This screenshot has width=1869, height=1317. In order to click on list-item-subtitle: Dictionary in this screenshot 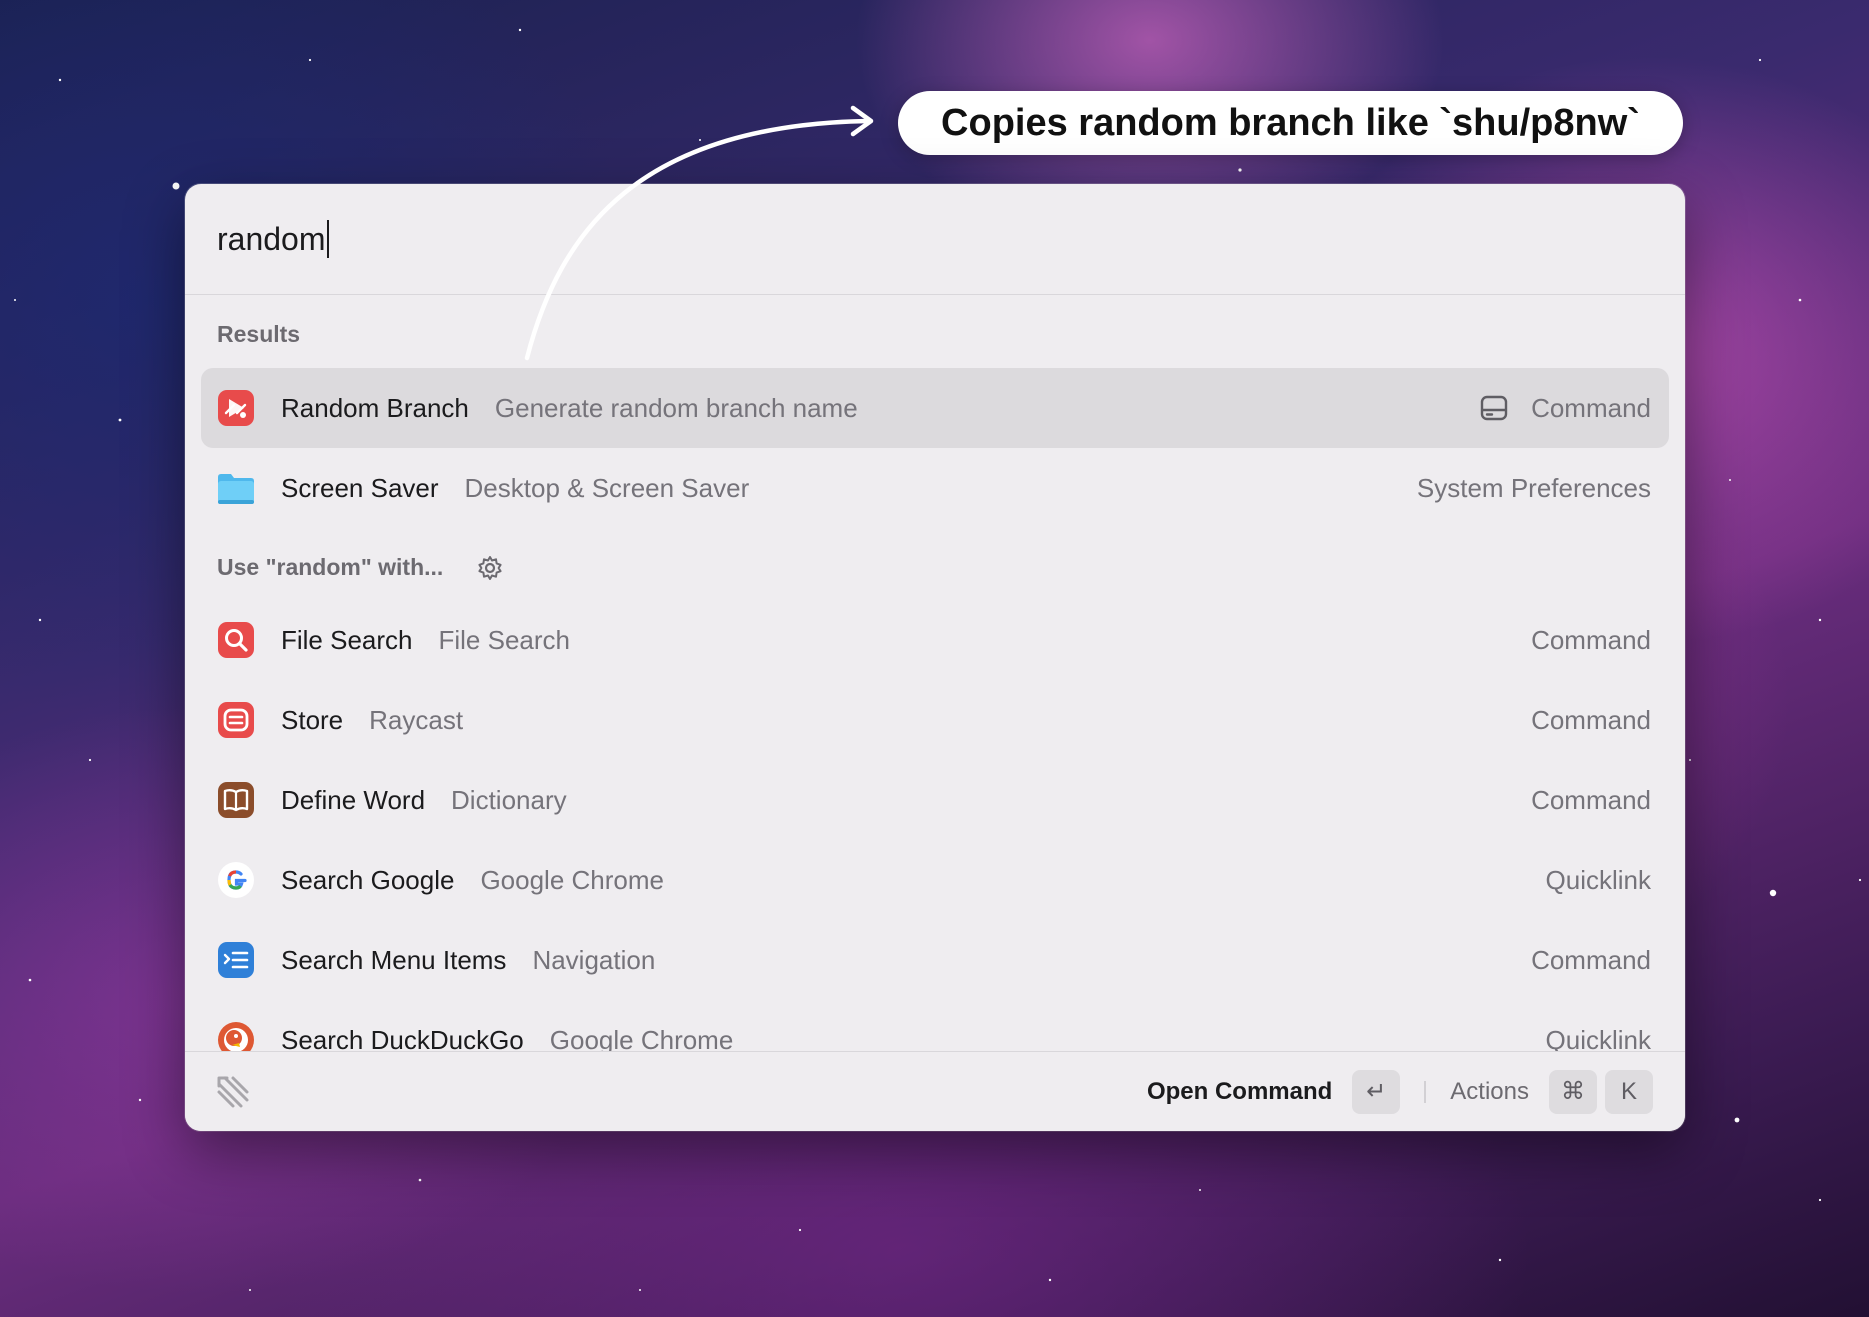, I will do `click(509, 799)`.